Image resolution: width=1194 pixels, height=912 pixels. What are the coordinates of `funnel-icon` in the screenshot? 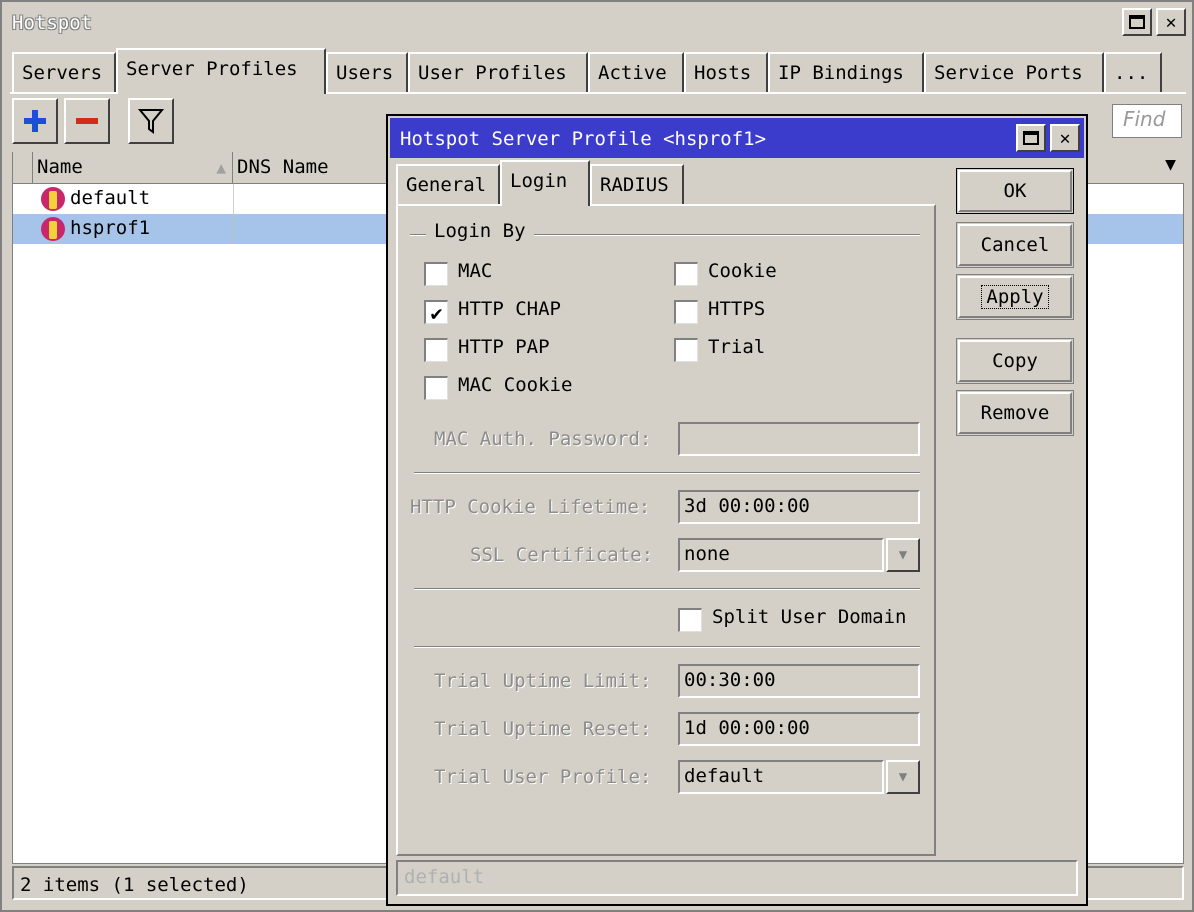 It's located at (151, 121).